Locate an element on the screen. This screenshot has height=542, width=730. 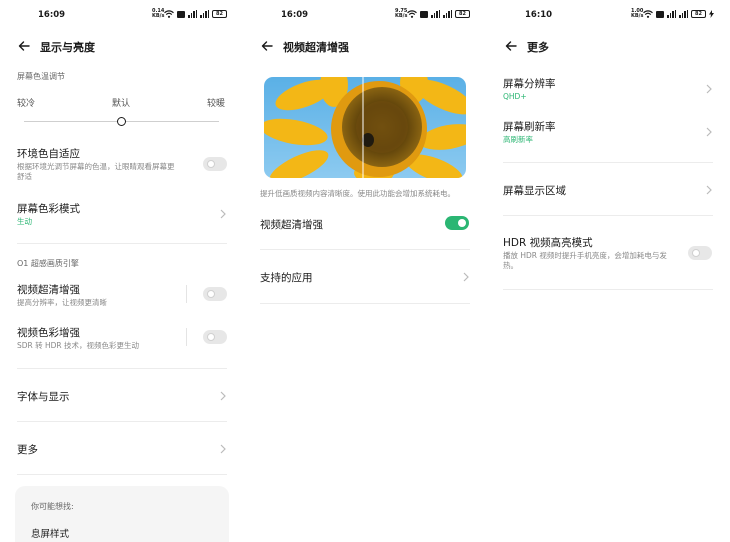
charging-bolt-icon is located at coordinates (711, 14).